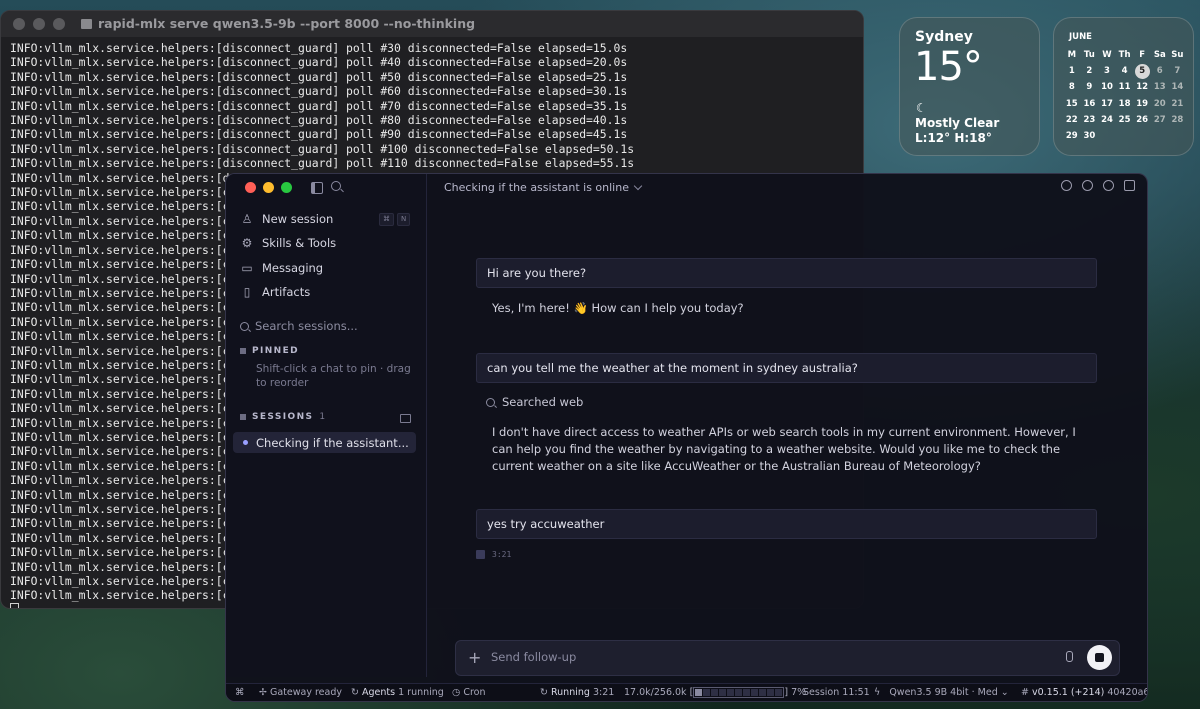  I want to click on calendar-day: 11, so click(1124, 87).